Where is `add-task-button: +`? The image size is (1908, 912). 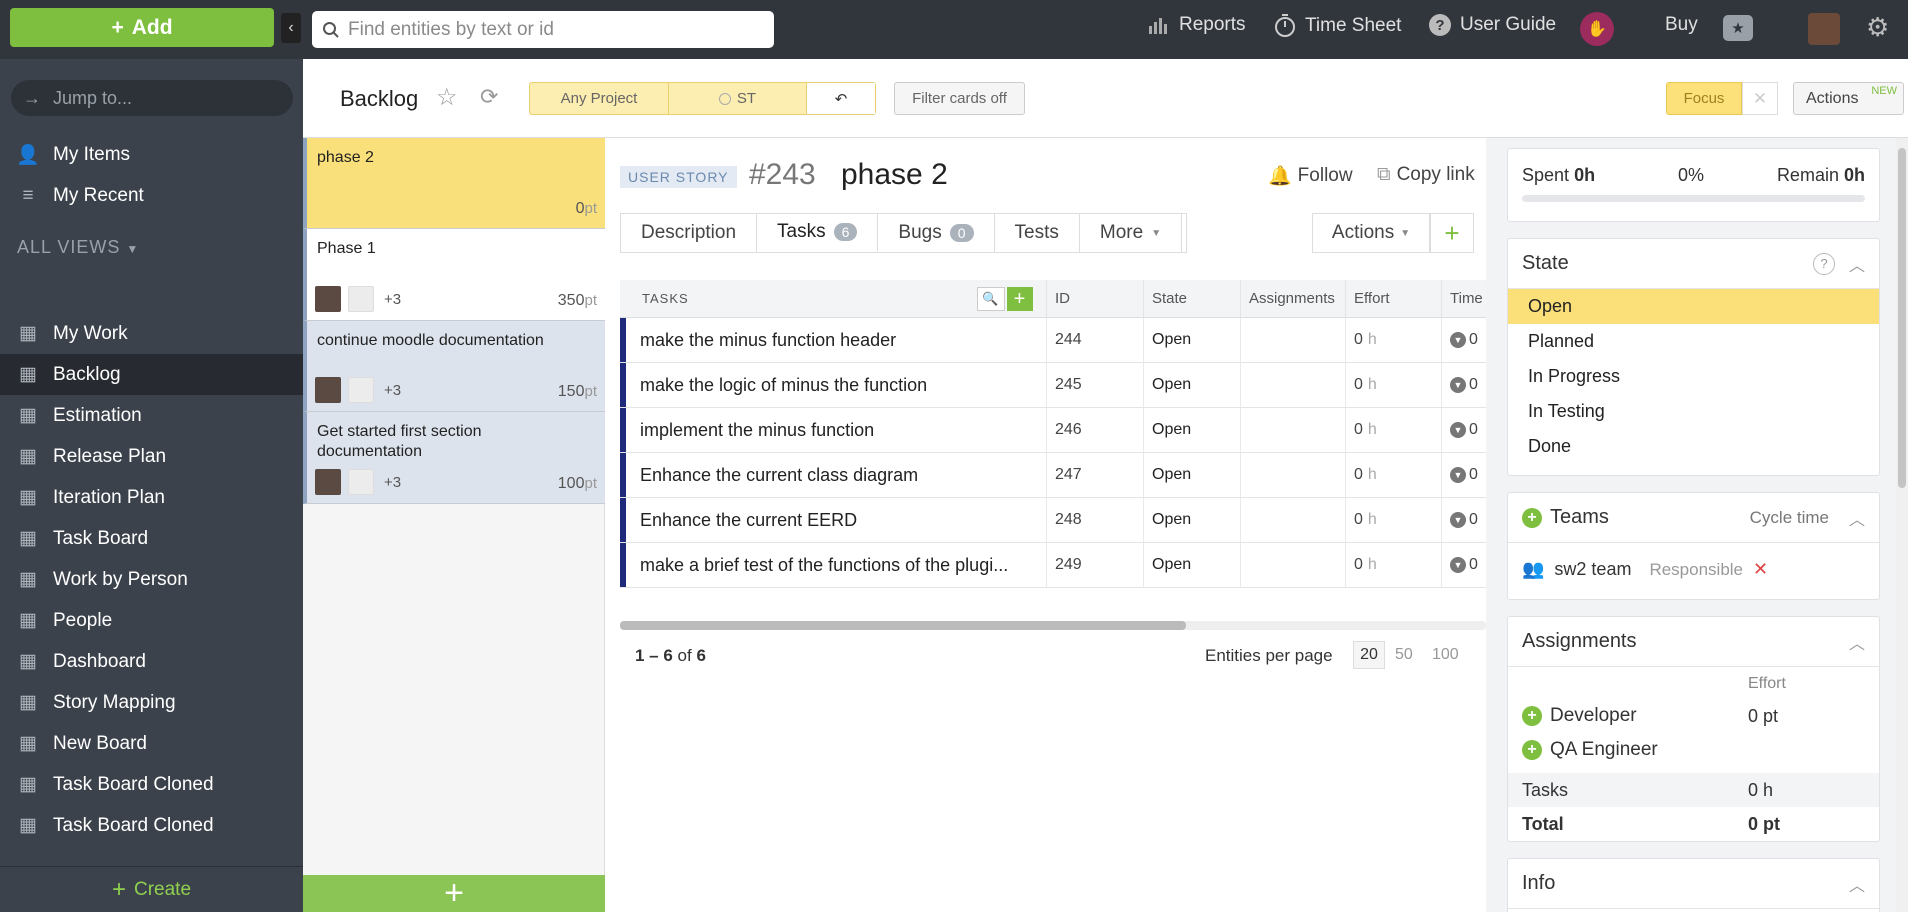 add-task-button: + is located at coordinates (1020, 299).